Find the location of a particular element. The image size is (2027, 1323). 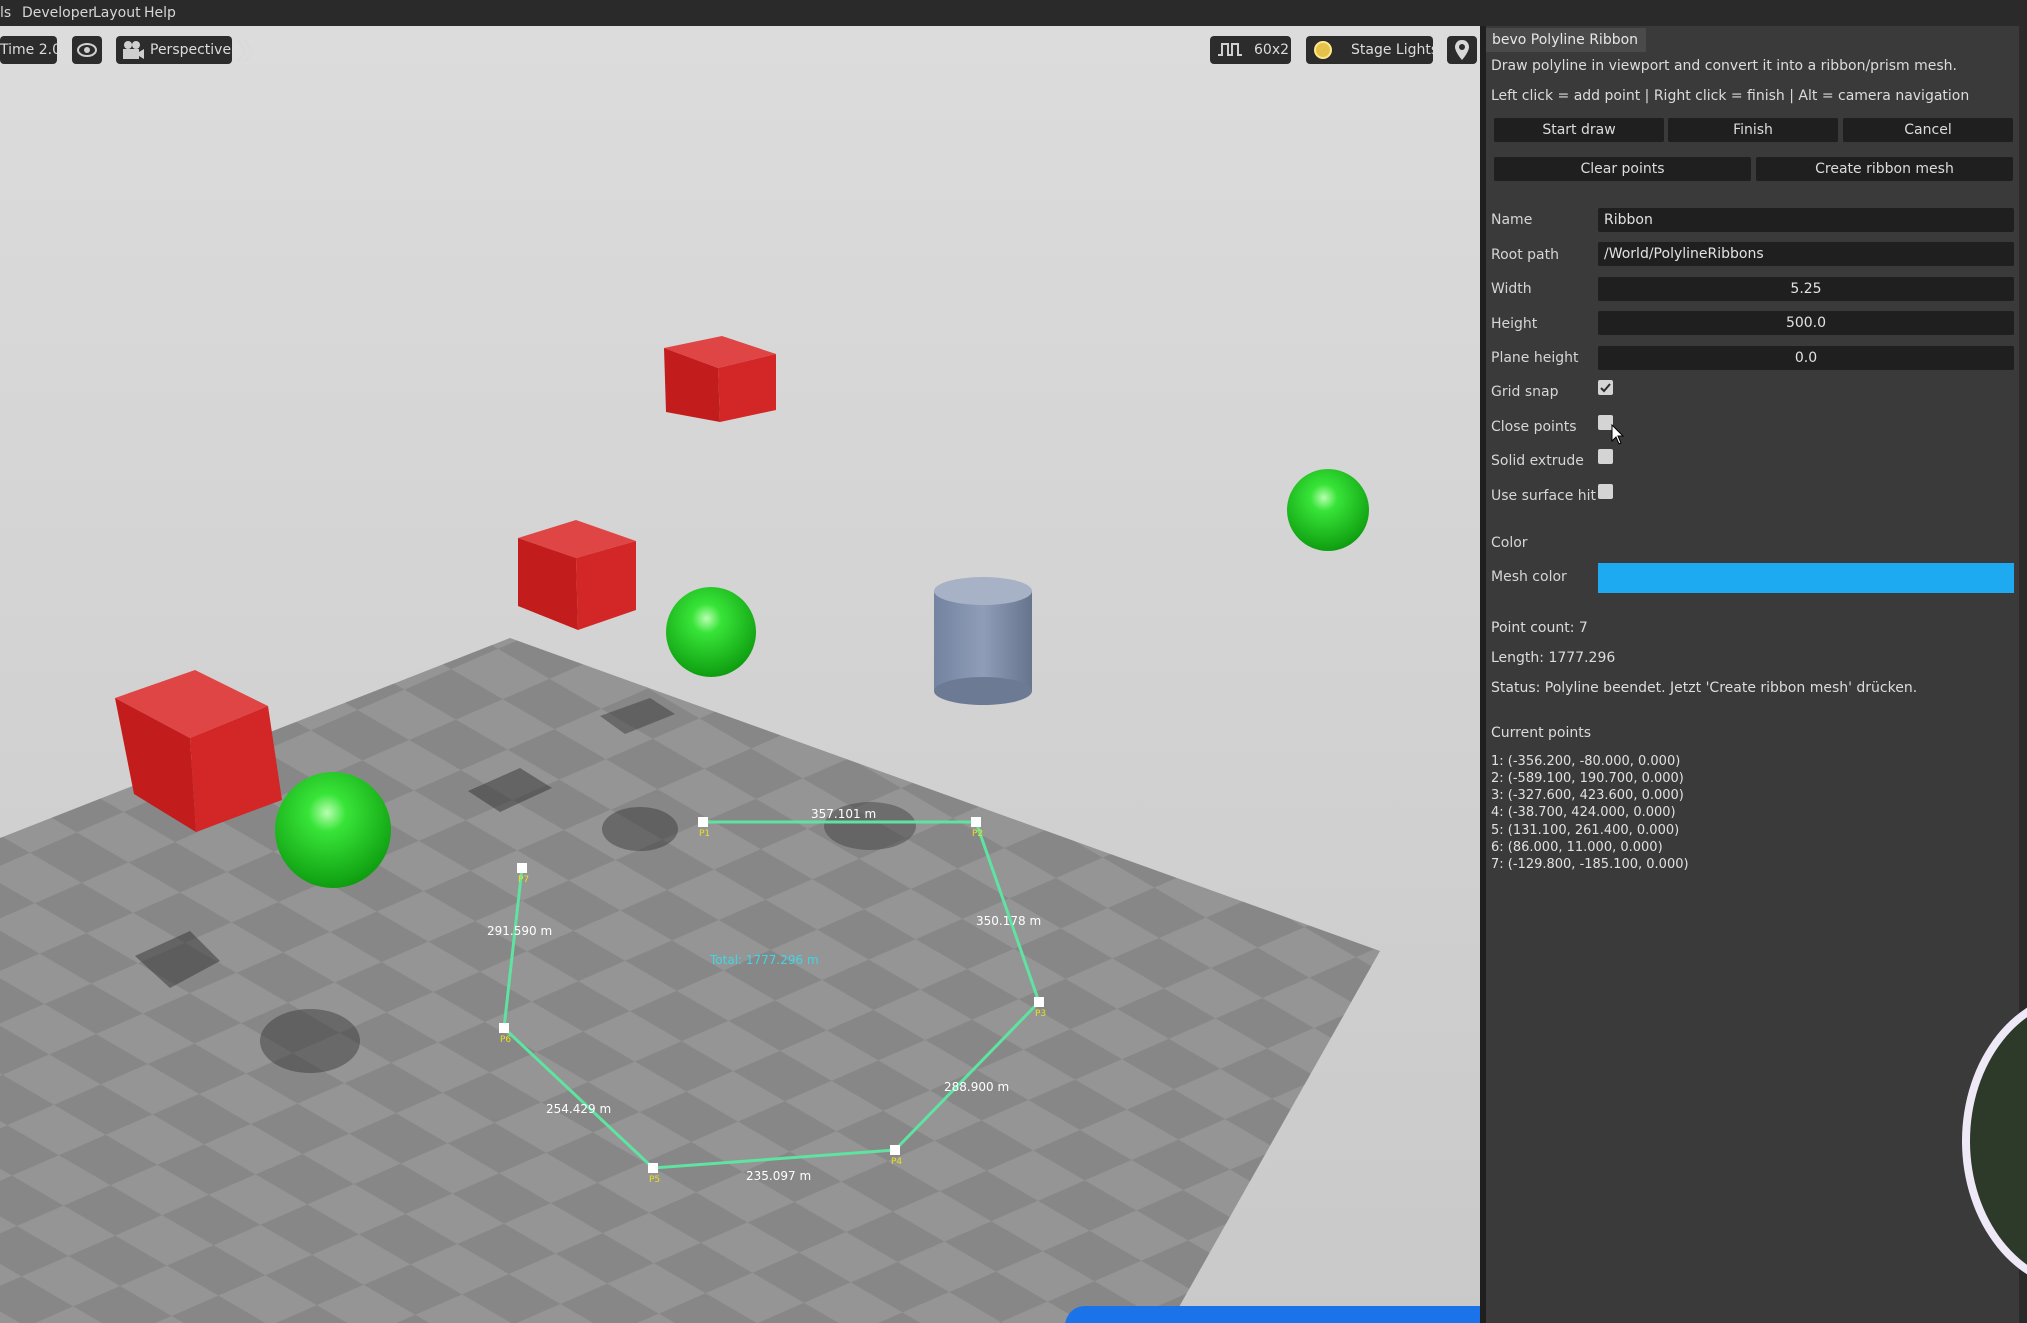

lighting-button: Stage Lights is located at coordinates (1372, 50).